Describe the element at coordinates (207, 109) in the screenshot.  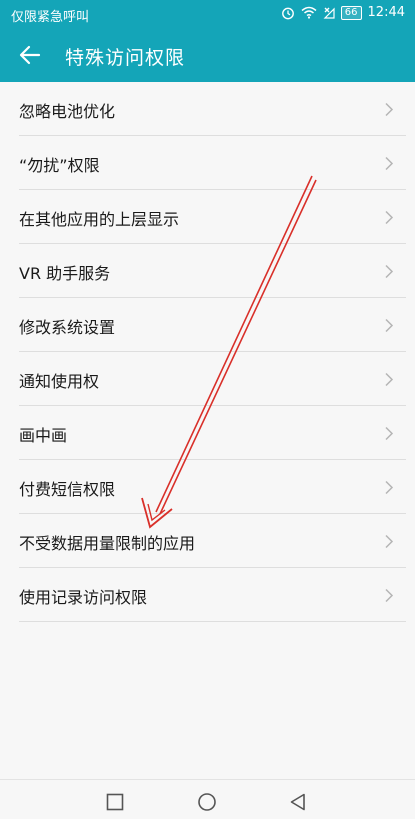
I see `list-item-ignore-battery-optimization: 忽略电池优化` at that location.